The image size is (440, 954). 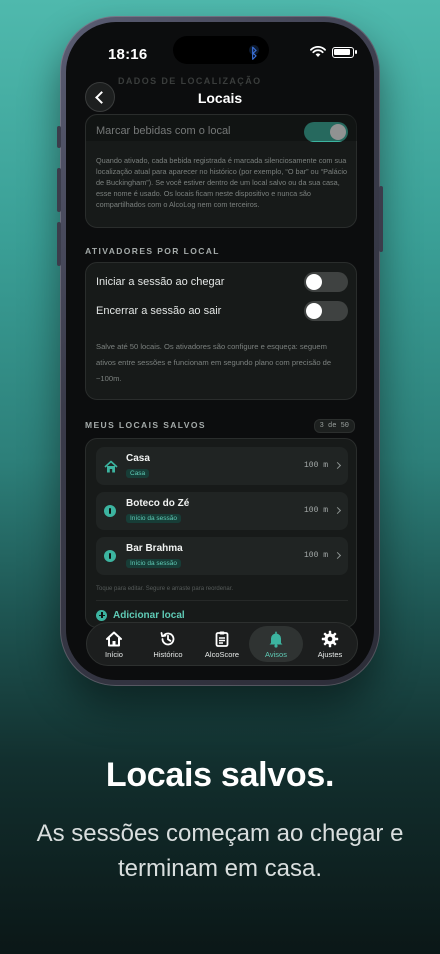 I want to click on house-icon, so click(x=111, y=466).